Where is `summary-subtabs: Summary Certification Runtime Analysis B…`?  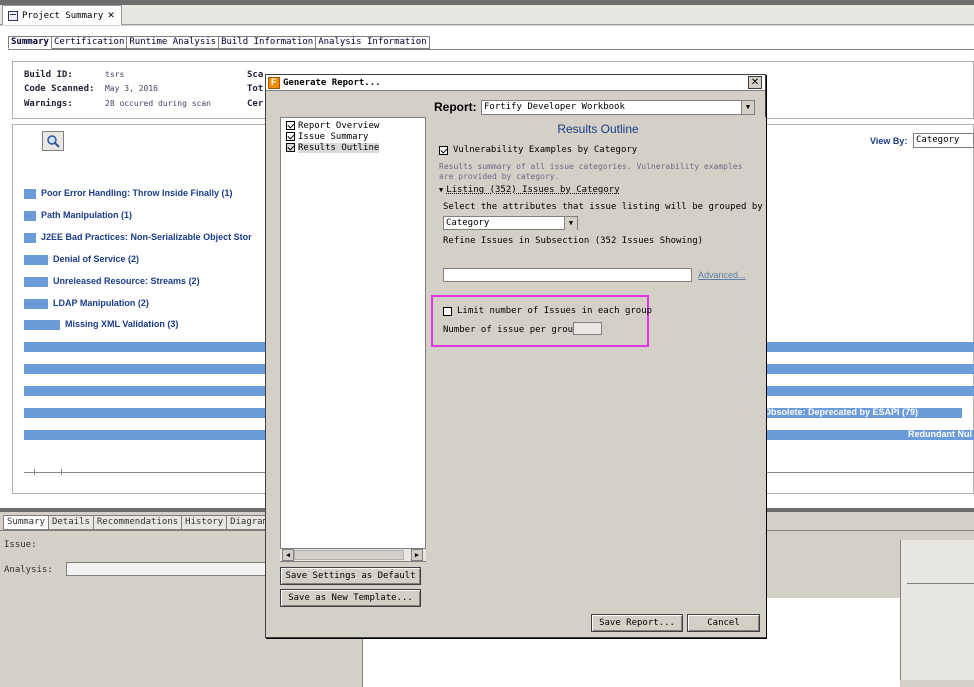
summary-subtabs: Summary Certification Runtime Analysis B… is located at coordinates (219, 42).